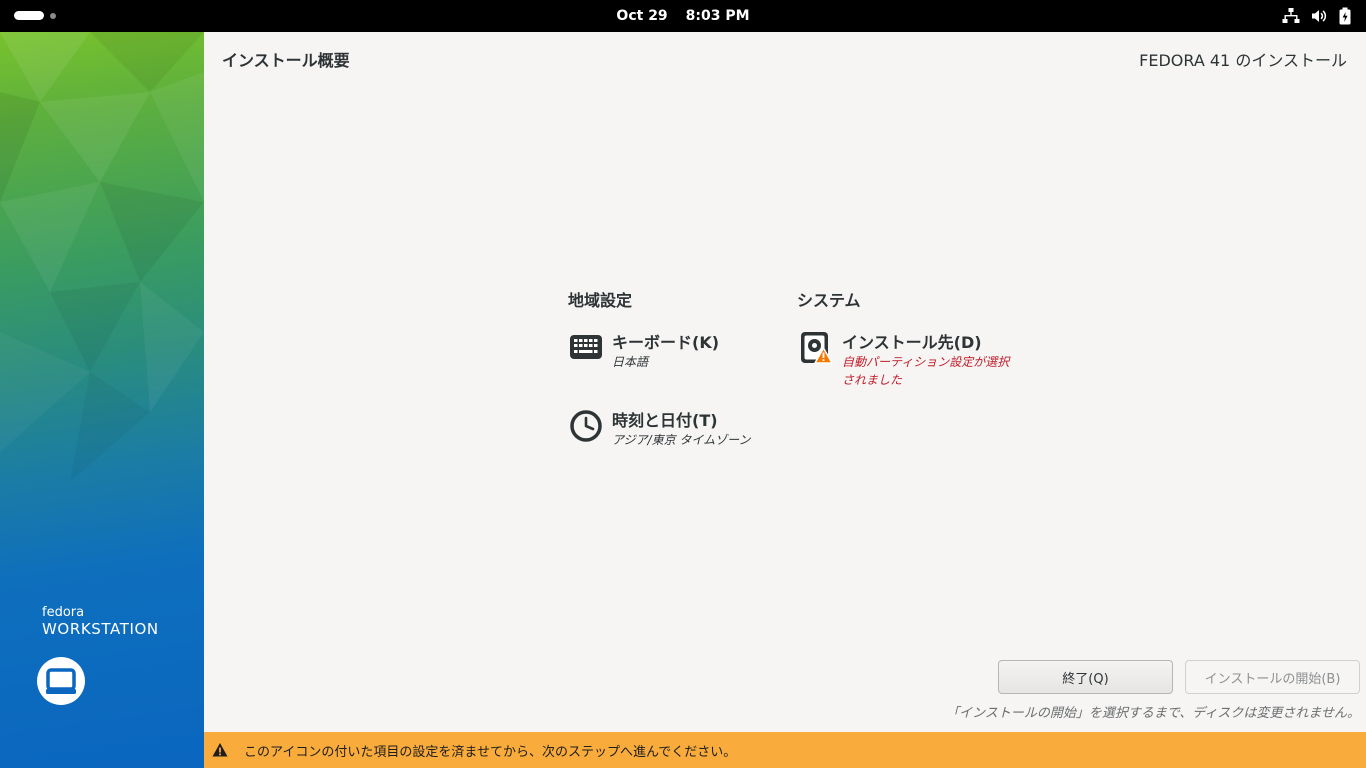 The width and height of the screenshot is (1366, 768). I want to click on top-bar: Oct 29 8:03 PM, so click(683, 16).